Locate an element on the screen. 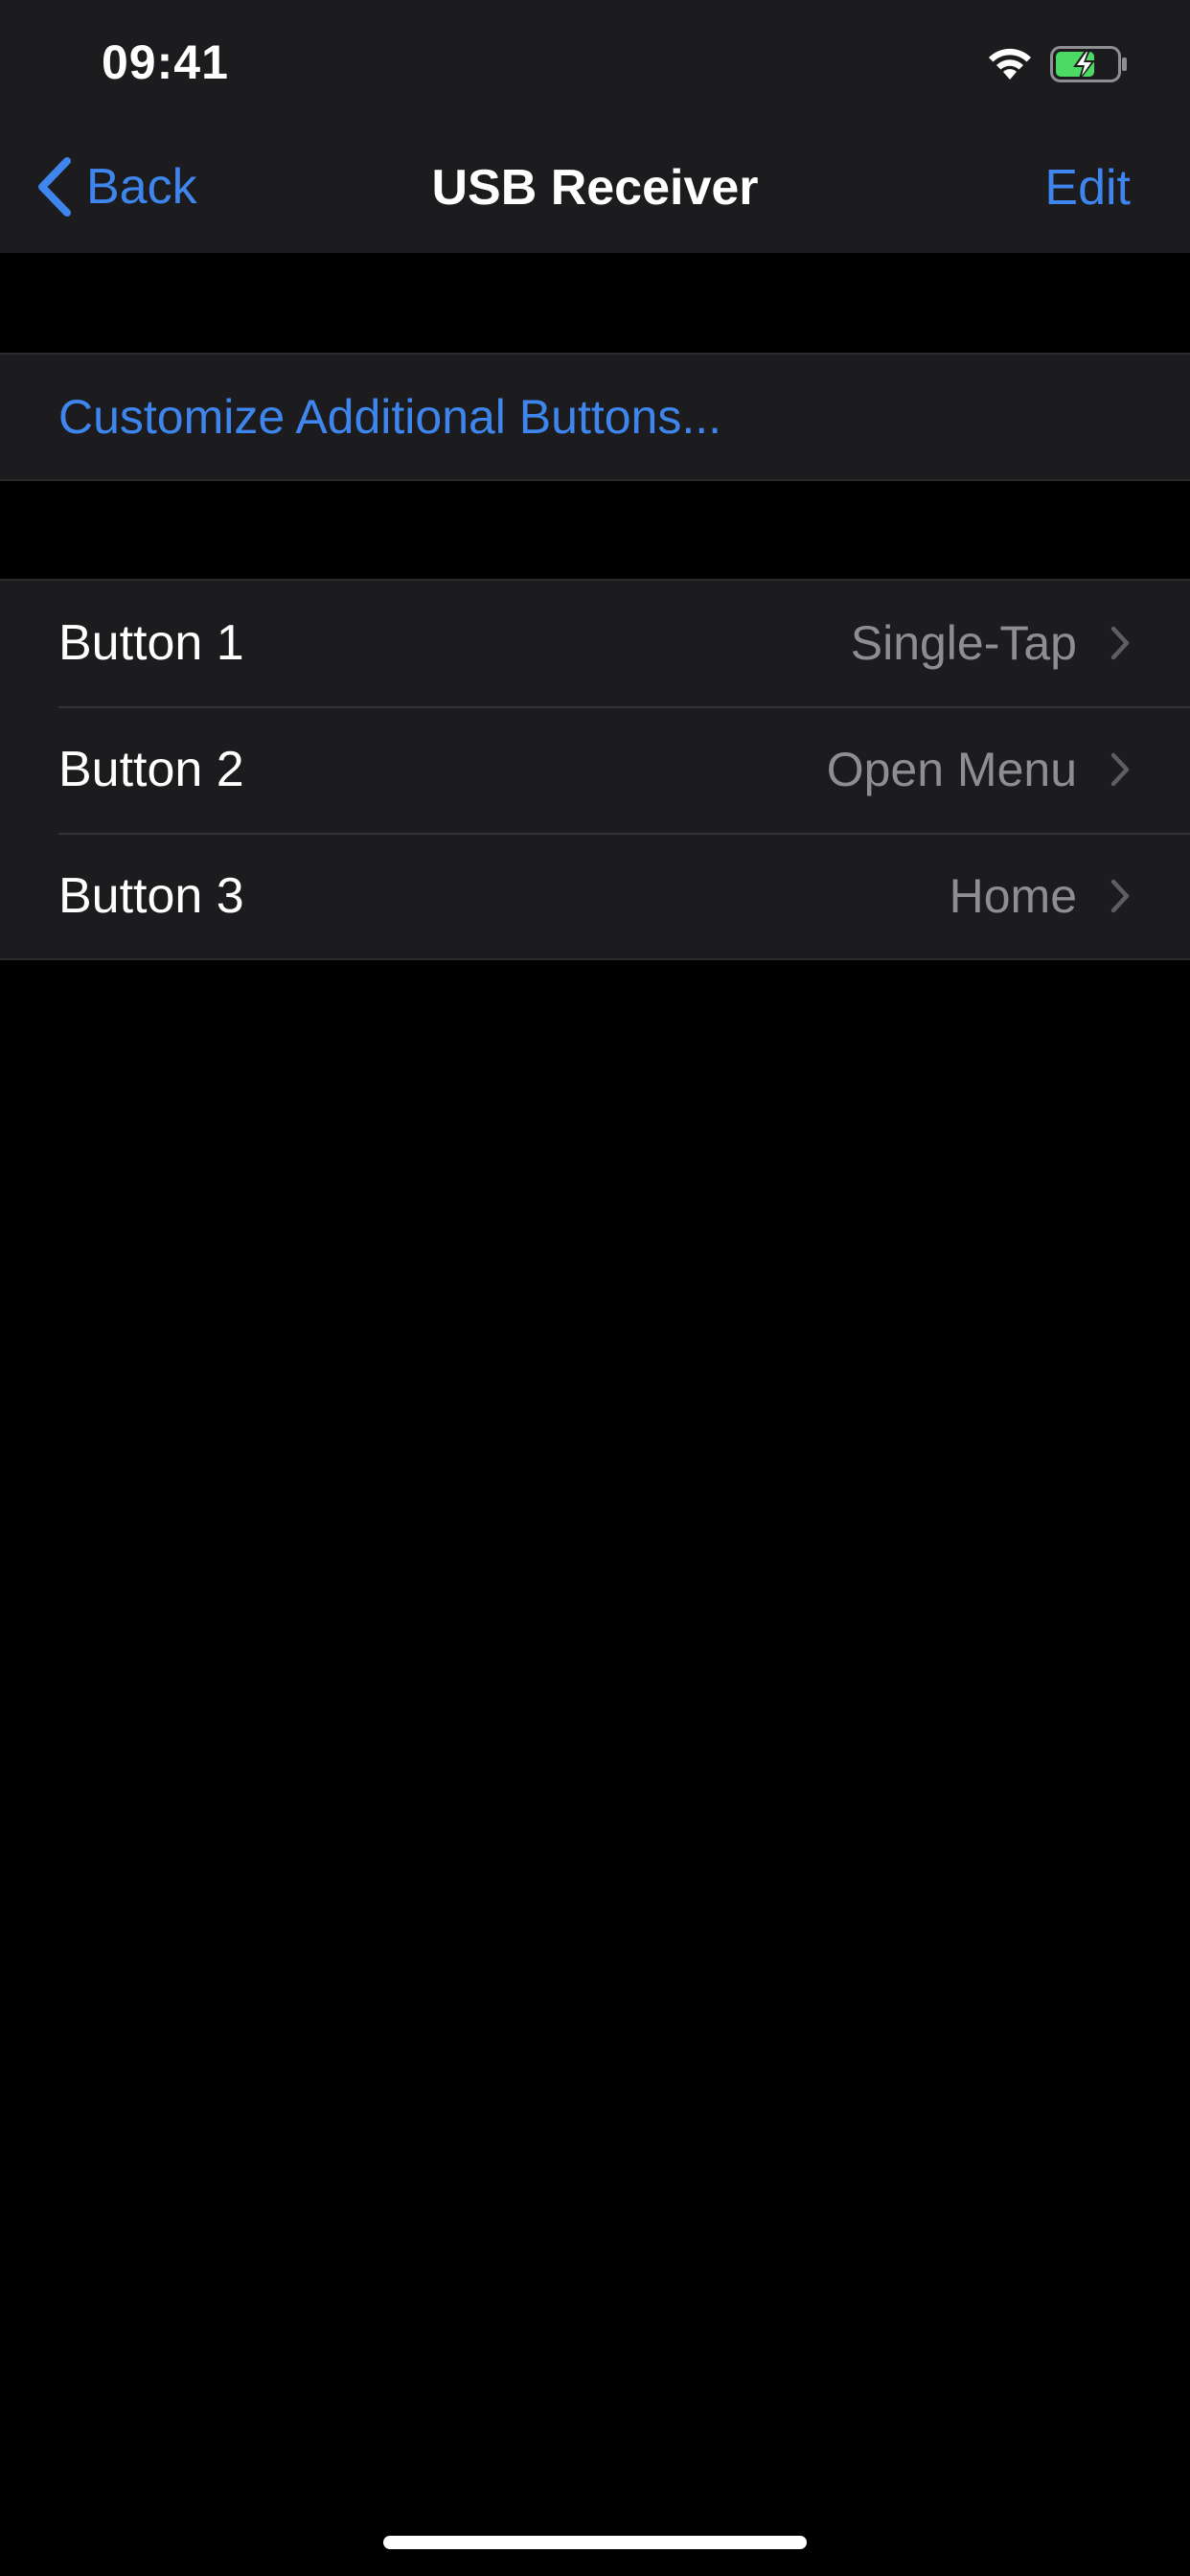  list-item-button-3: Button 3 Home is located at coordinates (595, 895).